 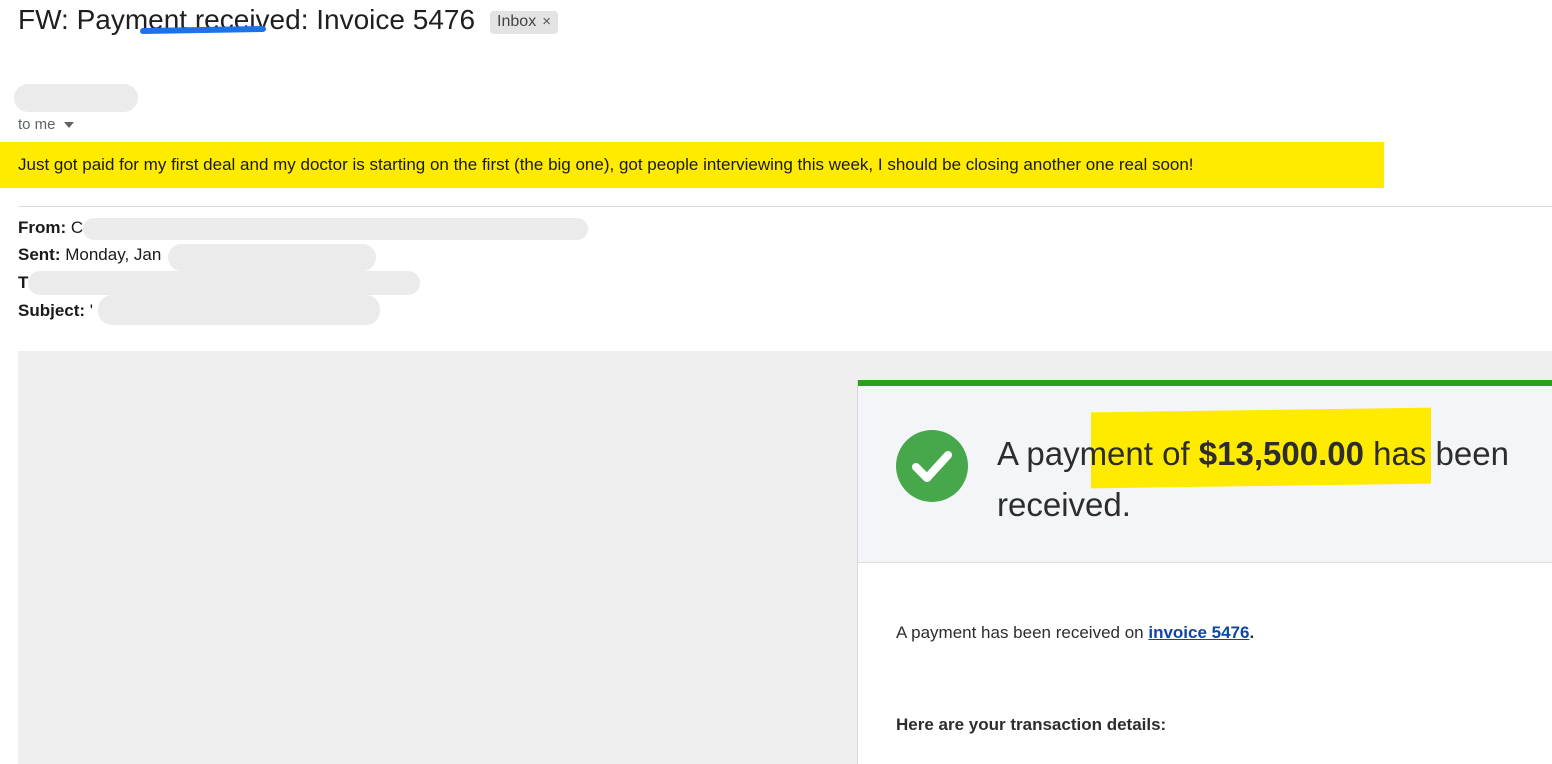 I want to click on header-divider, so click(x=785, y=206).